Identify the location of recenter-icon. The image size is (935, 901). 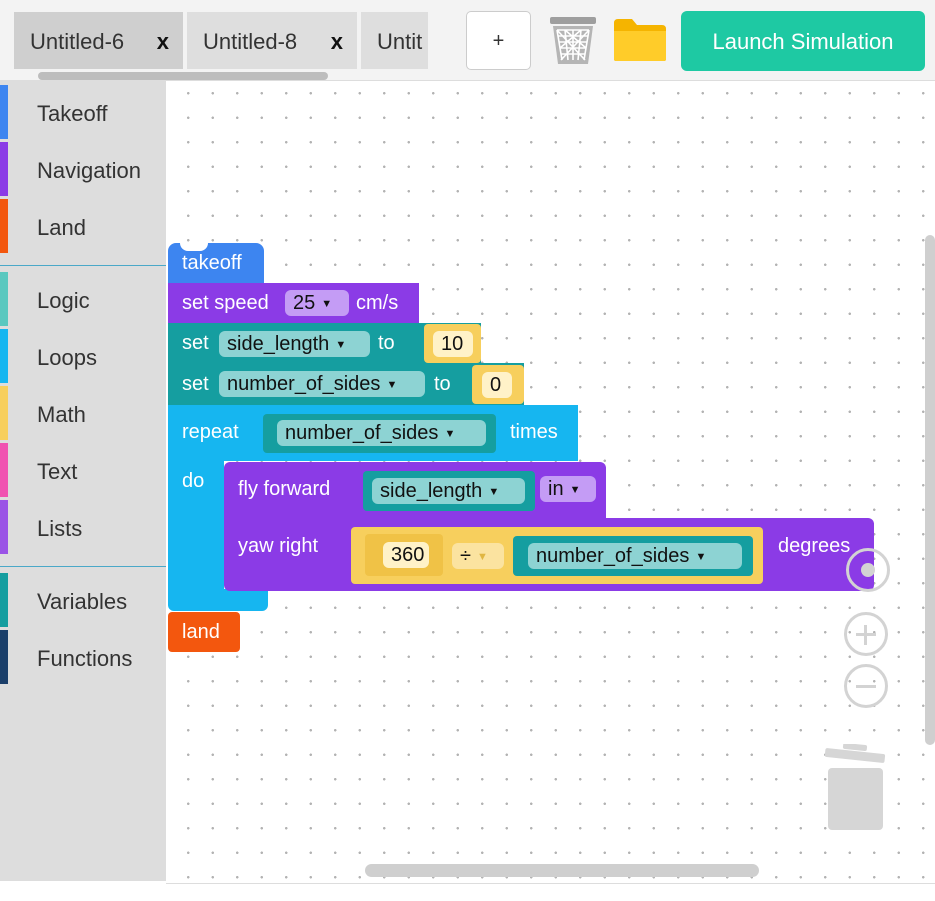
(868, 570).